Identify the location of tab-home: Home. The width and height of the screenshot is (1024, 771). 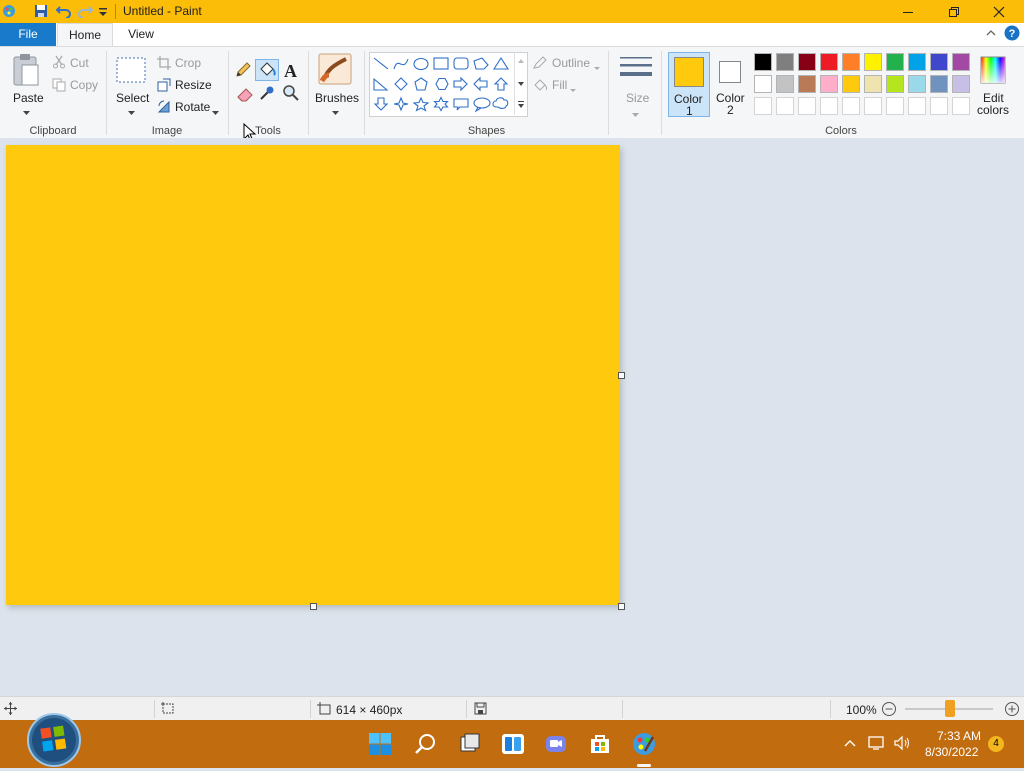
(85, 35).